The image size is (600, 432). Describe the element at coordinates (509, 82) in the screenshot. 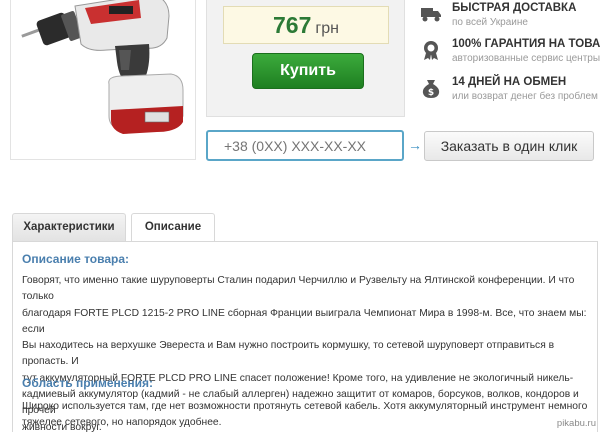

I see `benefit-title: 14 ДНЕЙ НА ОБМЕН` at that location.